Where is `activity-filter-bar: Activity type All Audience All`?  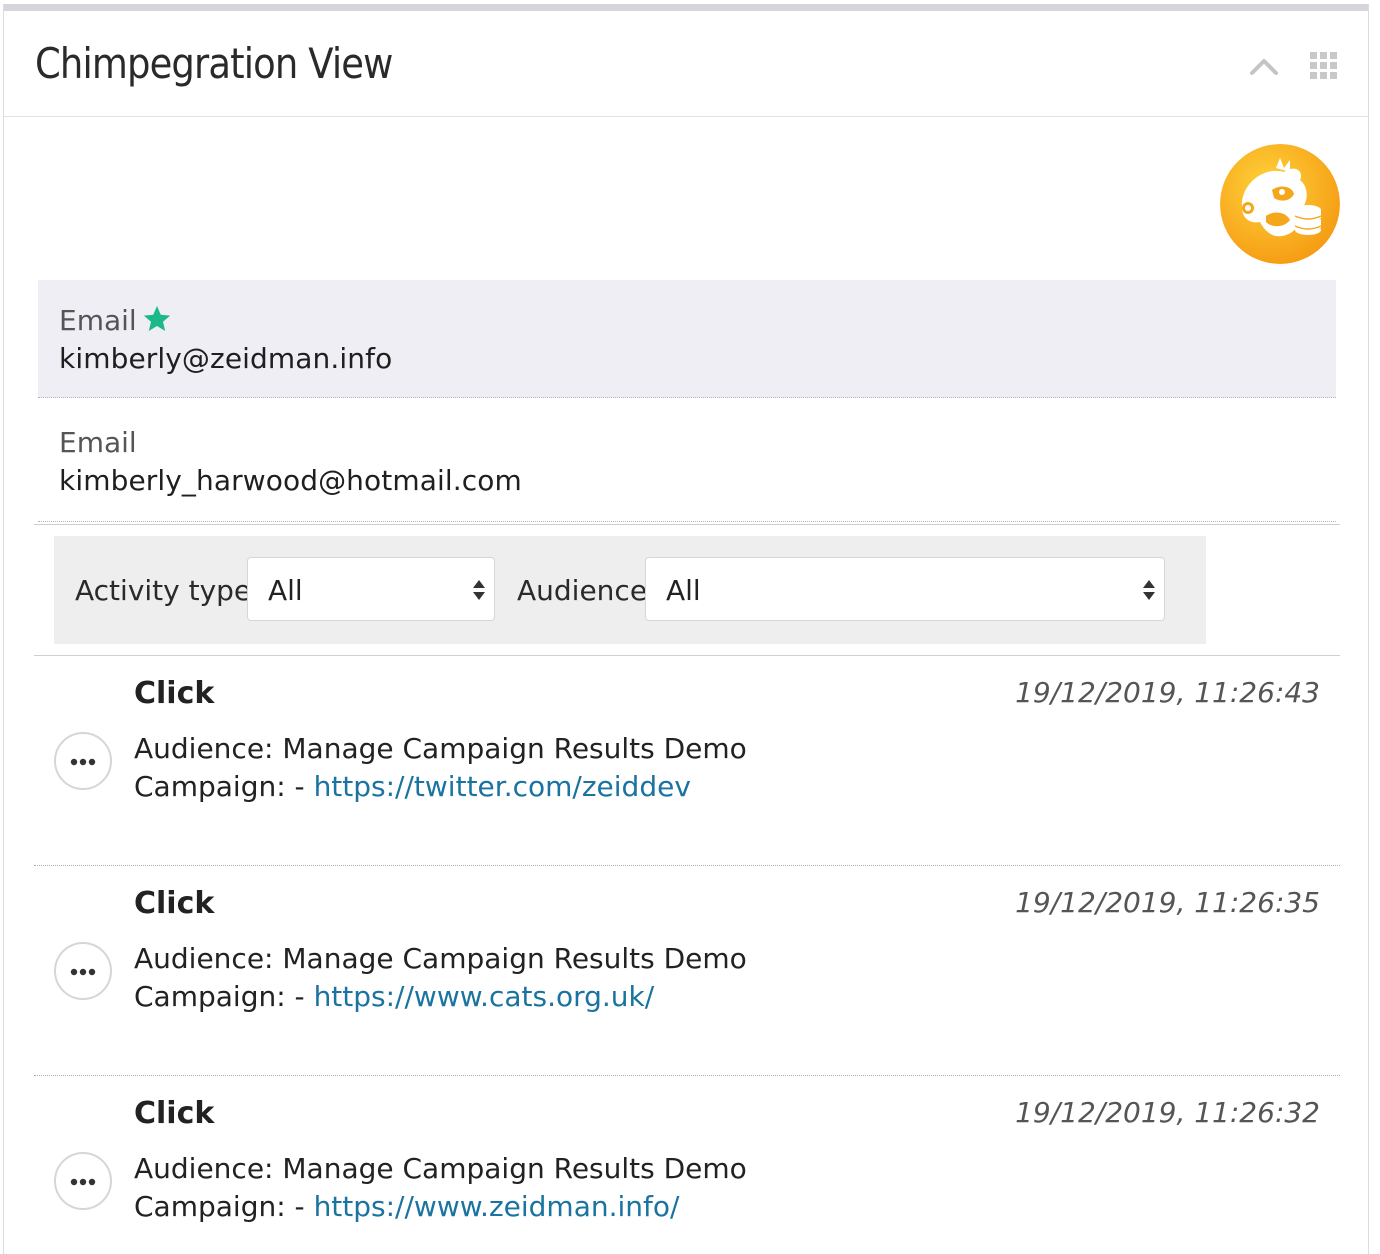 activity-filter-bar: Activity type All Audience All is located at coordinates (630, 590).